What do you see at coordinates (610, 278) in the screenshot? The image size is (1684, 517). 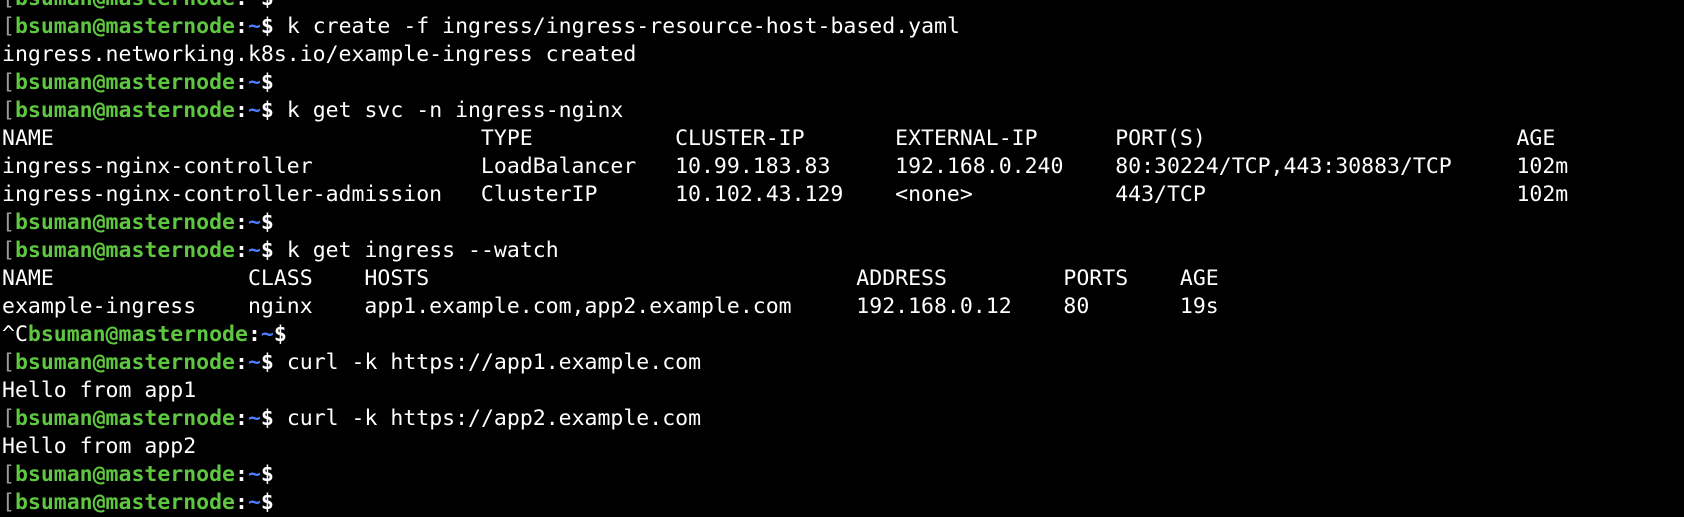 I see `output-text: NAME CLASS HOSTS ADDRESS PORTS AGE` at bounding box center [610, 278].